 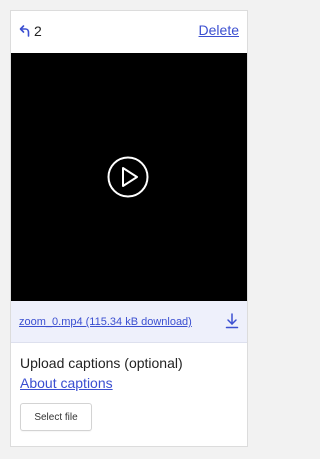 What do you see at coordinates (56, 417) in the screenshot?
I see `select-file-button: Select file` at bounding box center [56, 417].